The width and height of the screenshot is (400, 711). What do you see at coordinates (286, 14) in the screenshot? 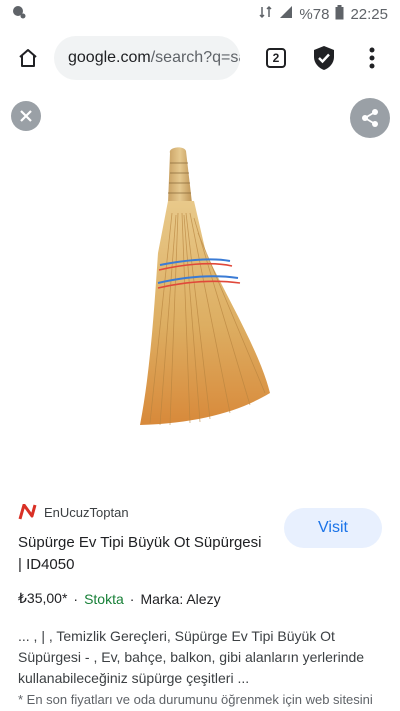
I see `signal-icon` at bounding box center [286, 14].